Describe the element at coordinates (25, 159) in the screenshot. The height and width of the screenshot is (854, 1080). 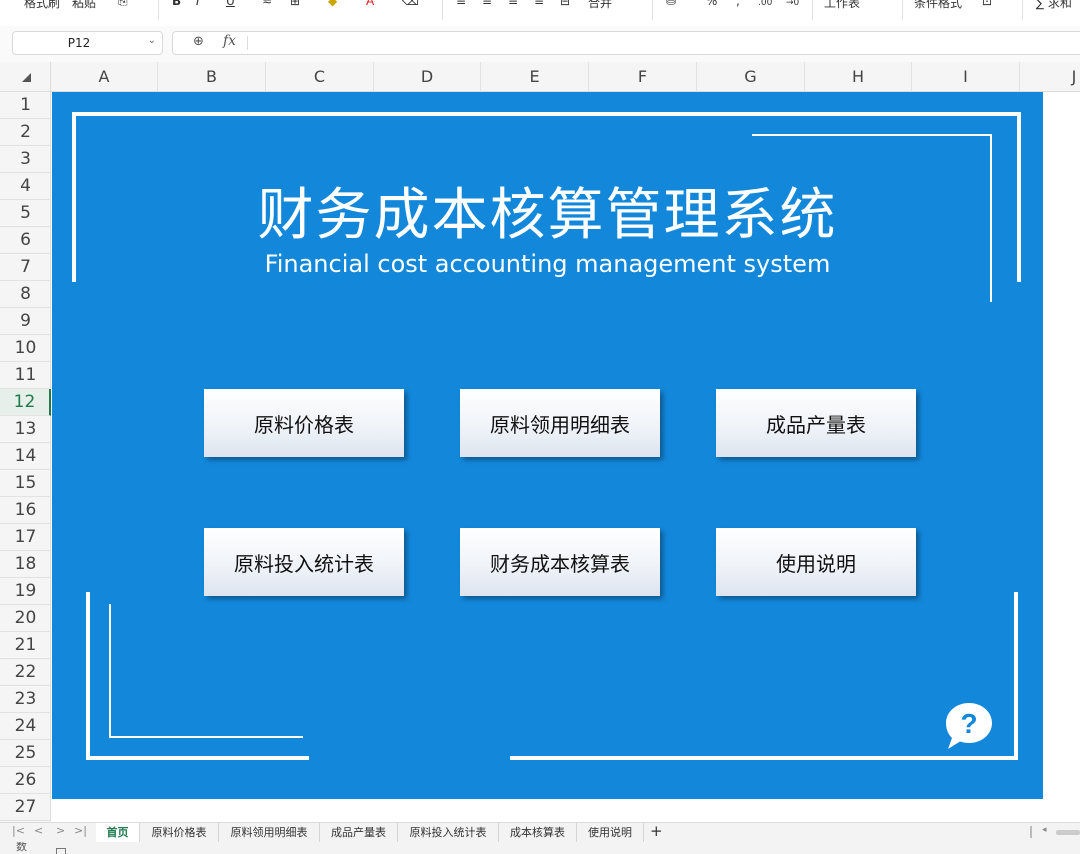
I see `row-header: 3` at that location.